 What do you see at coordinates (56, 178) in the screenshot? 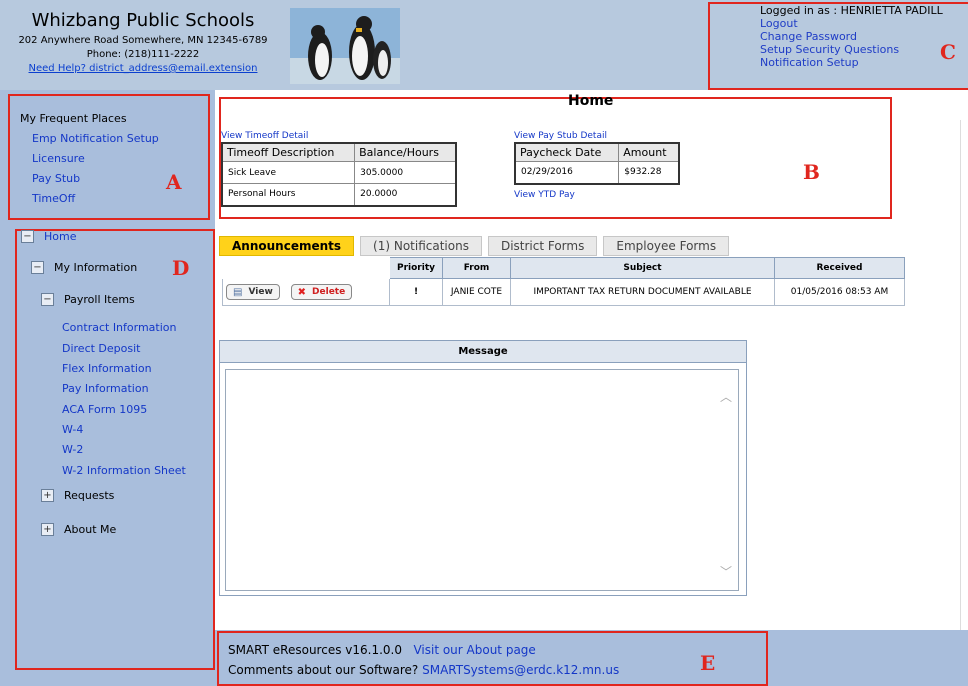
I see `freq-pay-stub: Pay Stub` at bounding box center [56, 178].